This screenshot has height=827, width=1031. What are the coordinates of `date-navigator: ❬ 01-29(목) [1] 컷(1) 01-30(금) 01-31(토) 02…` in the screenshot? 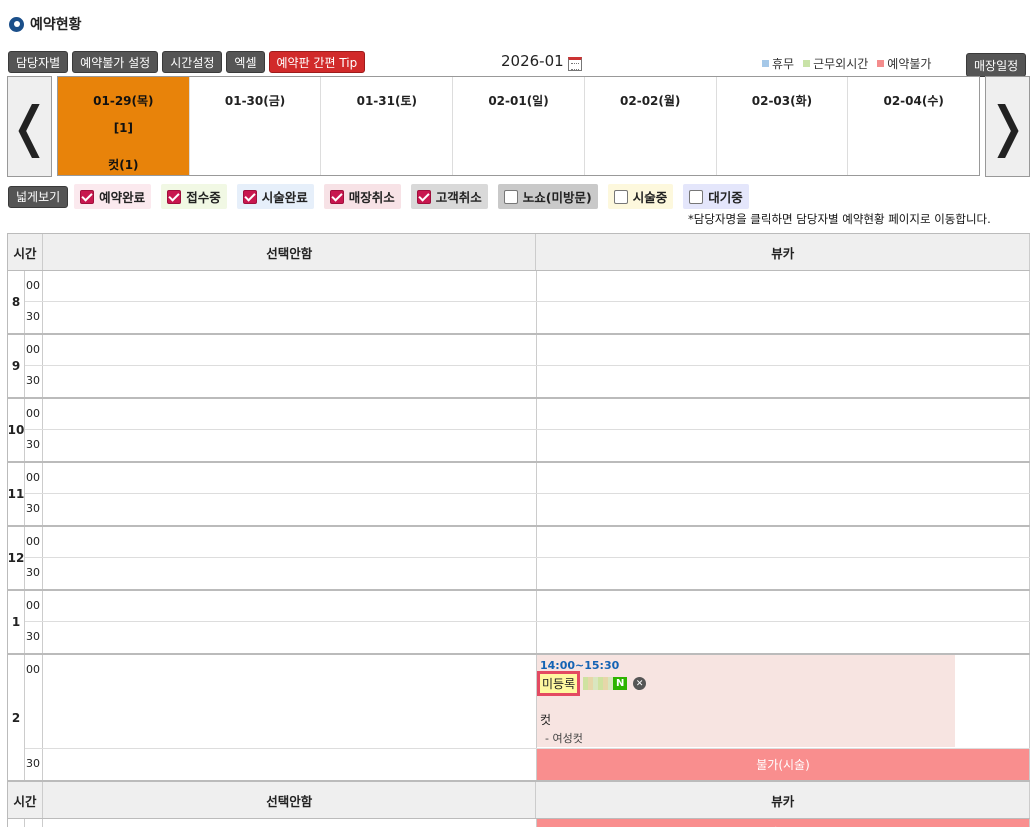 It's located at (518, 127).